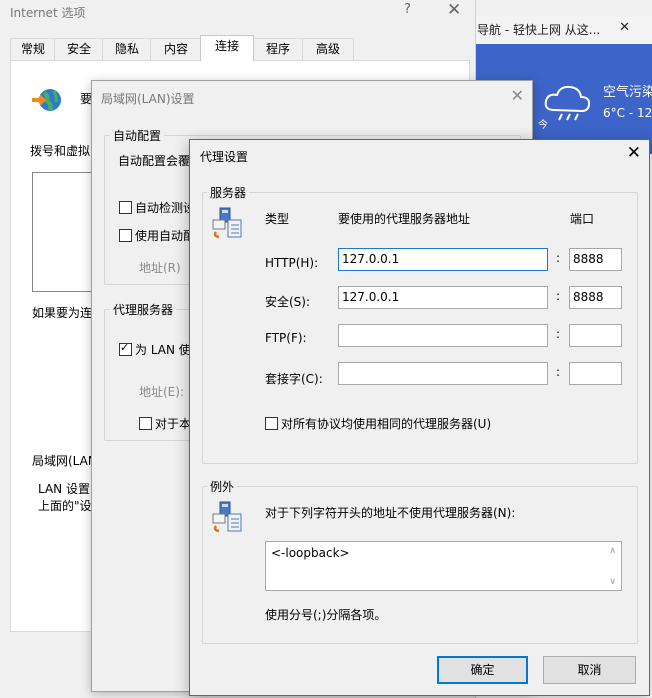  What do you see at coordinates (64, 489) in the screenshot?
I see `lan-settings-desc-1: LAN 设置` at bounding box center [64, 489].